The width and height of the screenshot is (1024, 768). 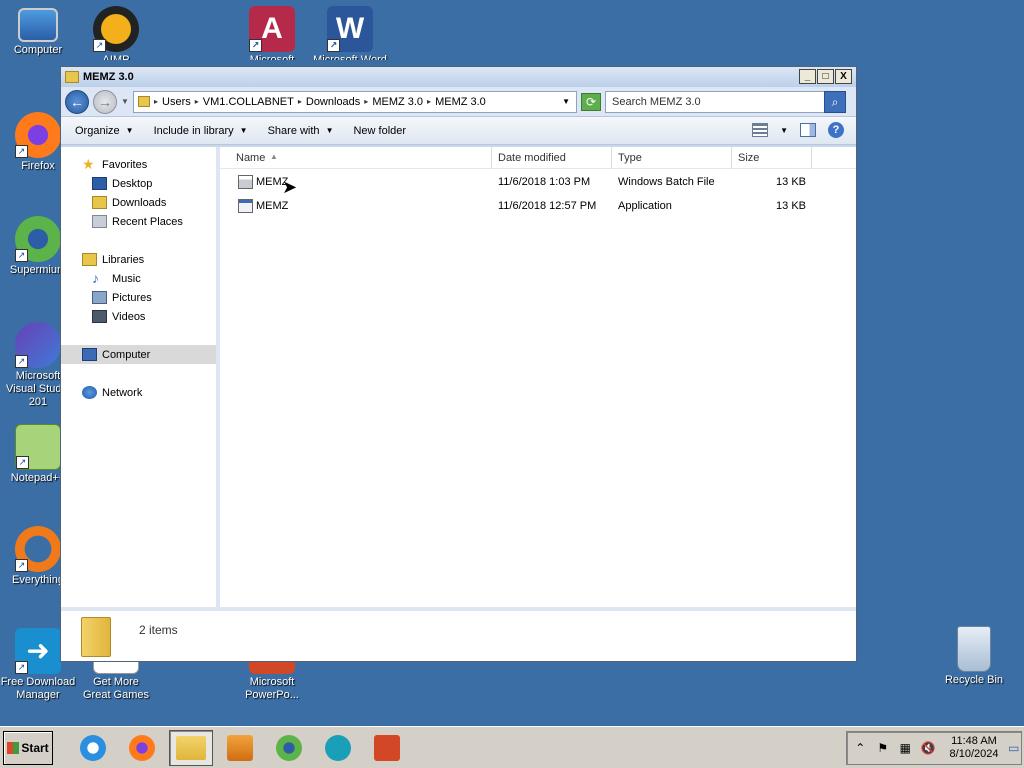 What do you see at coordinates (138, 183) in the screenshot?
I see `nav-desktop: Desktop` at bounding box center [138, 183].